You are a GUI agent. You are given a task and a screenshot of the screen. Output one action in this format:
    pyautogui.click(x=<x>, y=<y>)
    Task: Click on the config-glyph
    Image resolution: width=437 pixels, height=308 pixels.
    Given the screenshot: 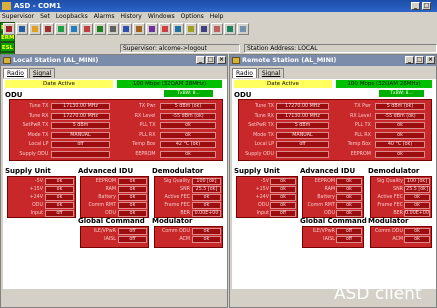 What is the action you would take?
    pyautogui.click(x=126, y=29)
    